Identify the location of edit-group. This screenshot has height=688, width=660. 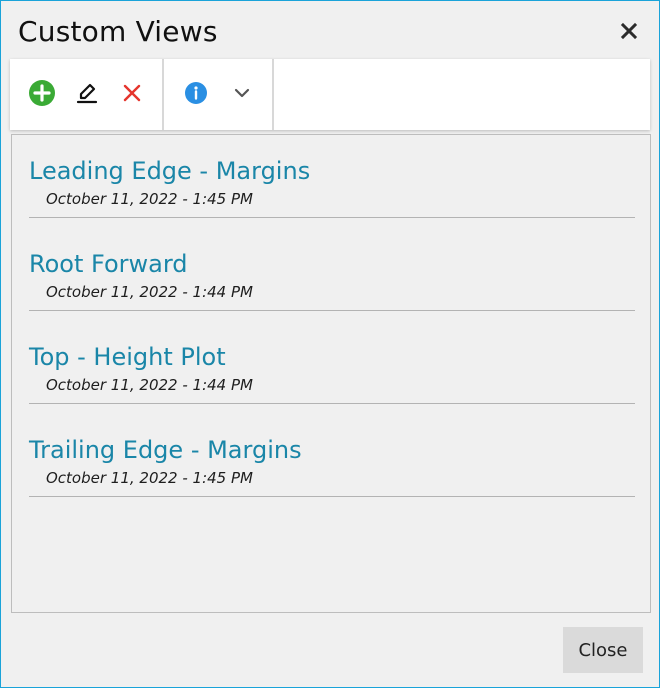
(86, 94).